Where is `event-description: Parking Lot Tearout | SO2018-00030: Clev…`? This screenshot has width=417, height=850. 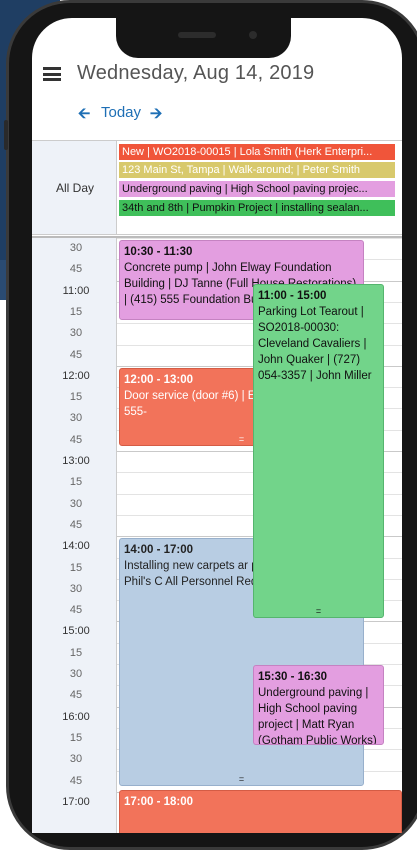
event-description: Parking Lot Tearout | SO2018-00030: Clev… is located at coordinates (315, 344).